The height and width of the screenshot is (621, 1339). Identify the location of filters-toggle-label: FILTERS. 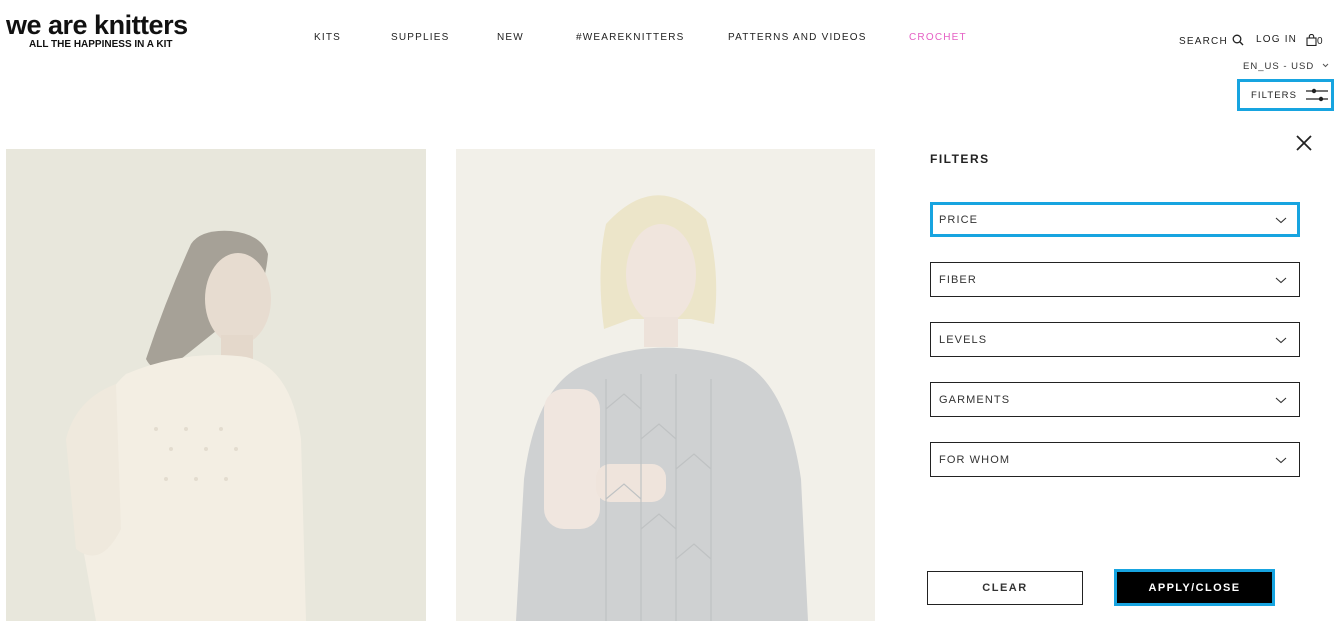
(1274, 95).